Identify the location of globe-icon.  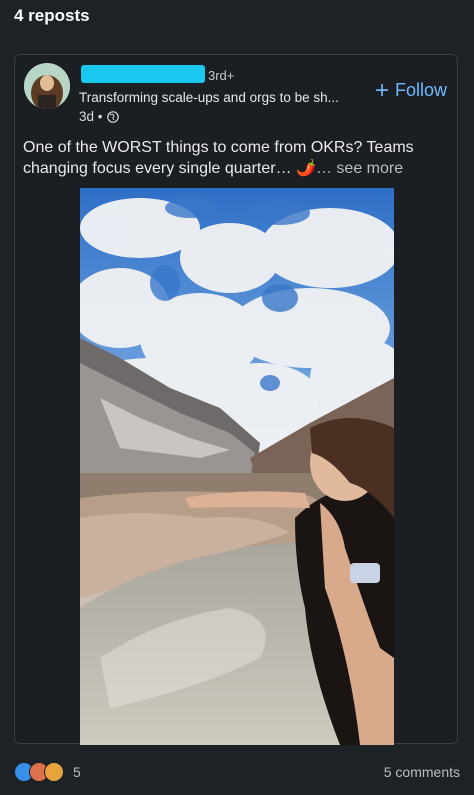
(112, 116).